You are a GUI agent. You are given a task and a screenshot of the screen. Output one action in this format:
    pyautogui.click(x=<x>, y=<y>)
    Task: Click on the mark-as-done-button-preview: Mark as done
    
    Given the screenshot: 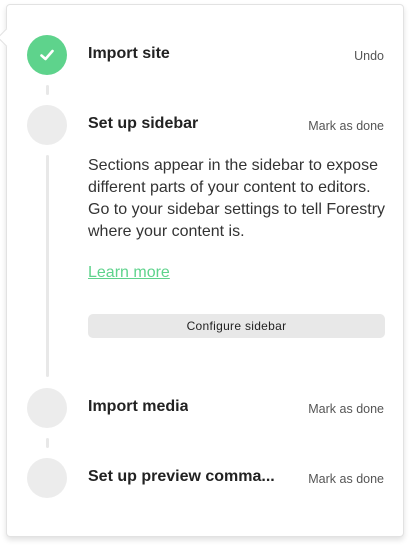 What is the action you would take?
    pyautogui.click(x=346, y=479)
    